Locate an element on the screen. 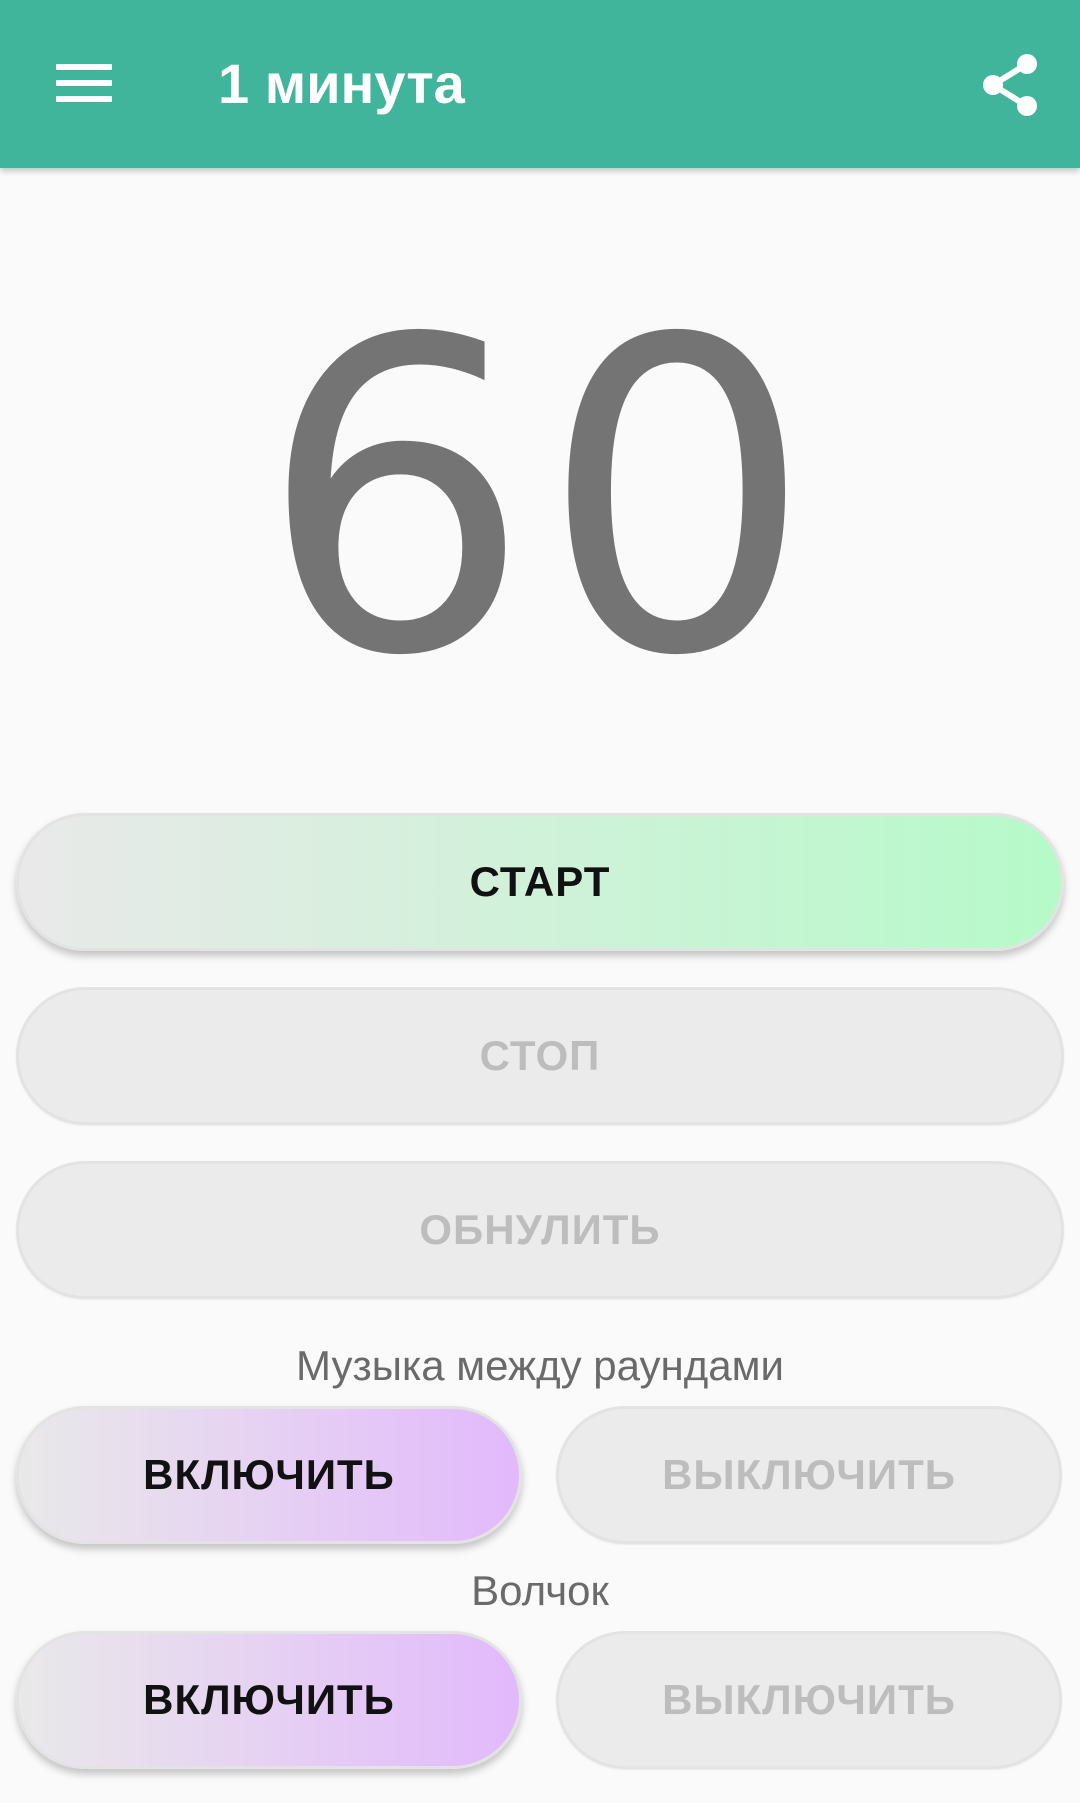 The image size is (1080, 1803). reset-button: ОБНУЛИТЬ is located at coordinates (540, 1230).